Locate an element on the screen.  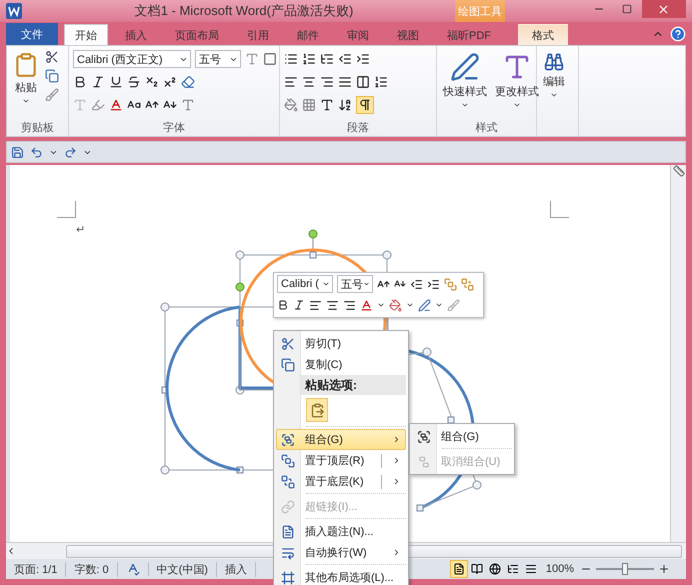
group-label: 段落 is located at coordinates (358, 128).